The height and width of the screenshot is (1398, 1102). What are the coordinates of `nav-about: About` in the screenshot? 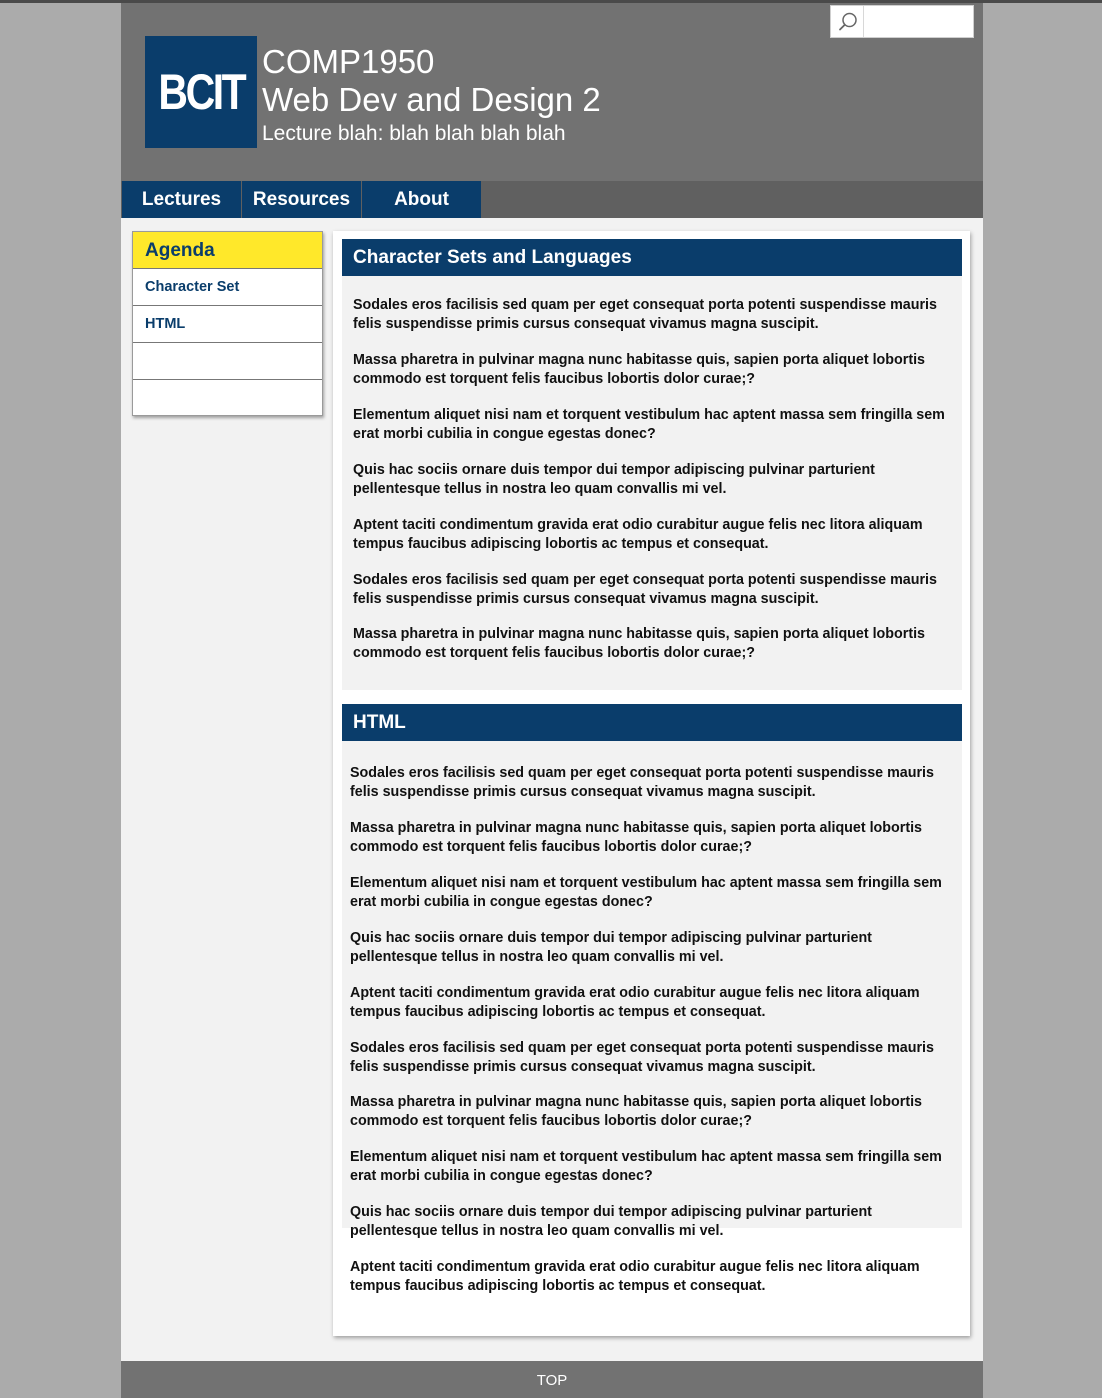 It's located at (421, 199).